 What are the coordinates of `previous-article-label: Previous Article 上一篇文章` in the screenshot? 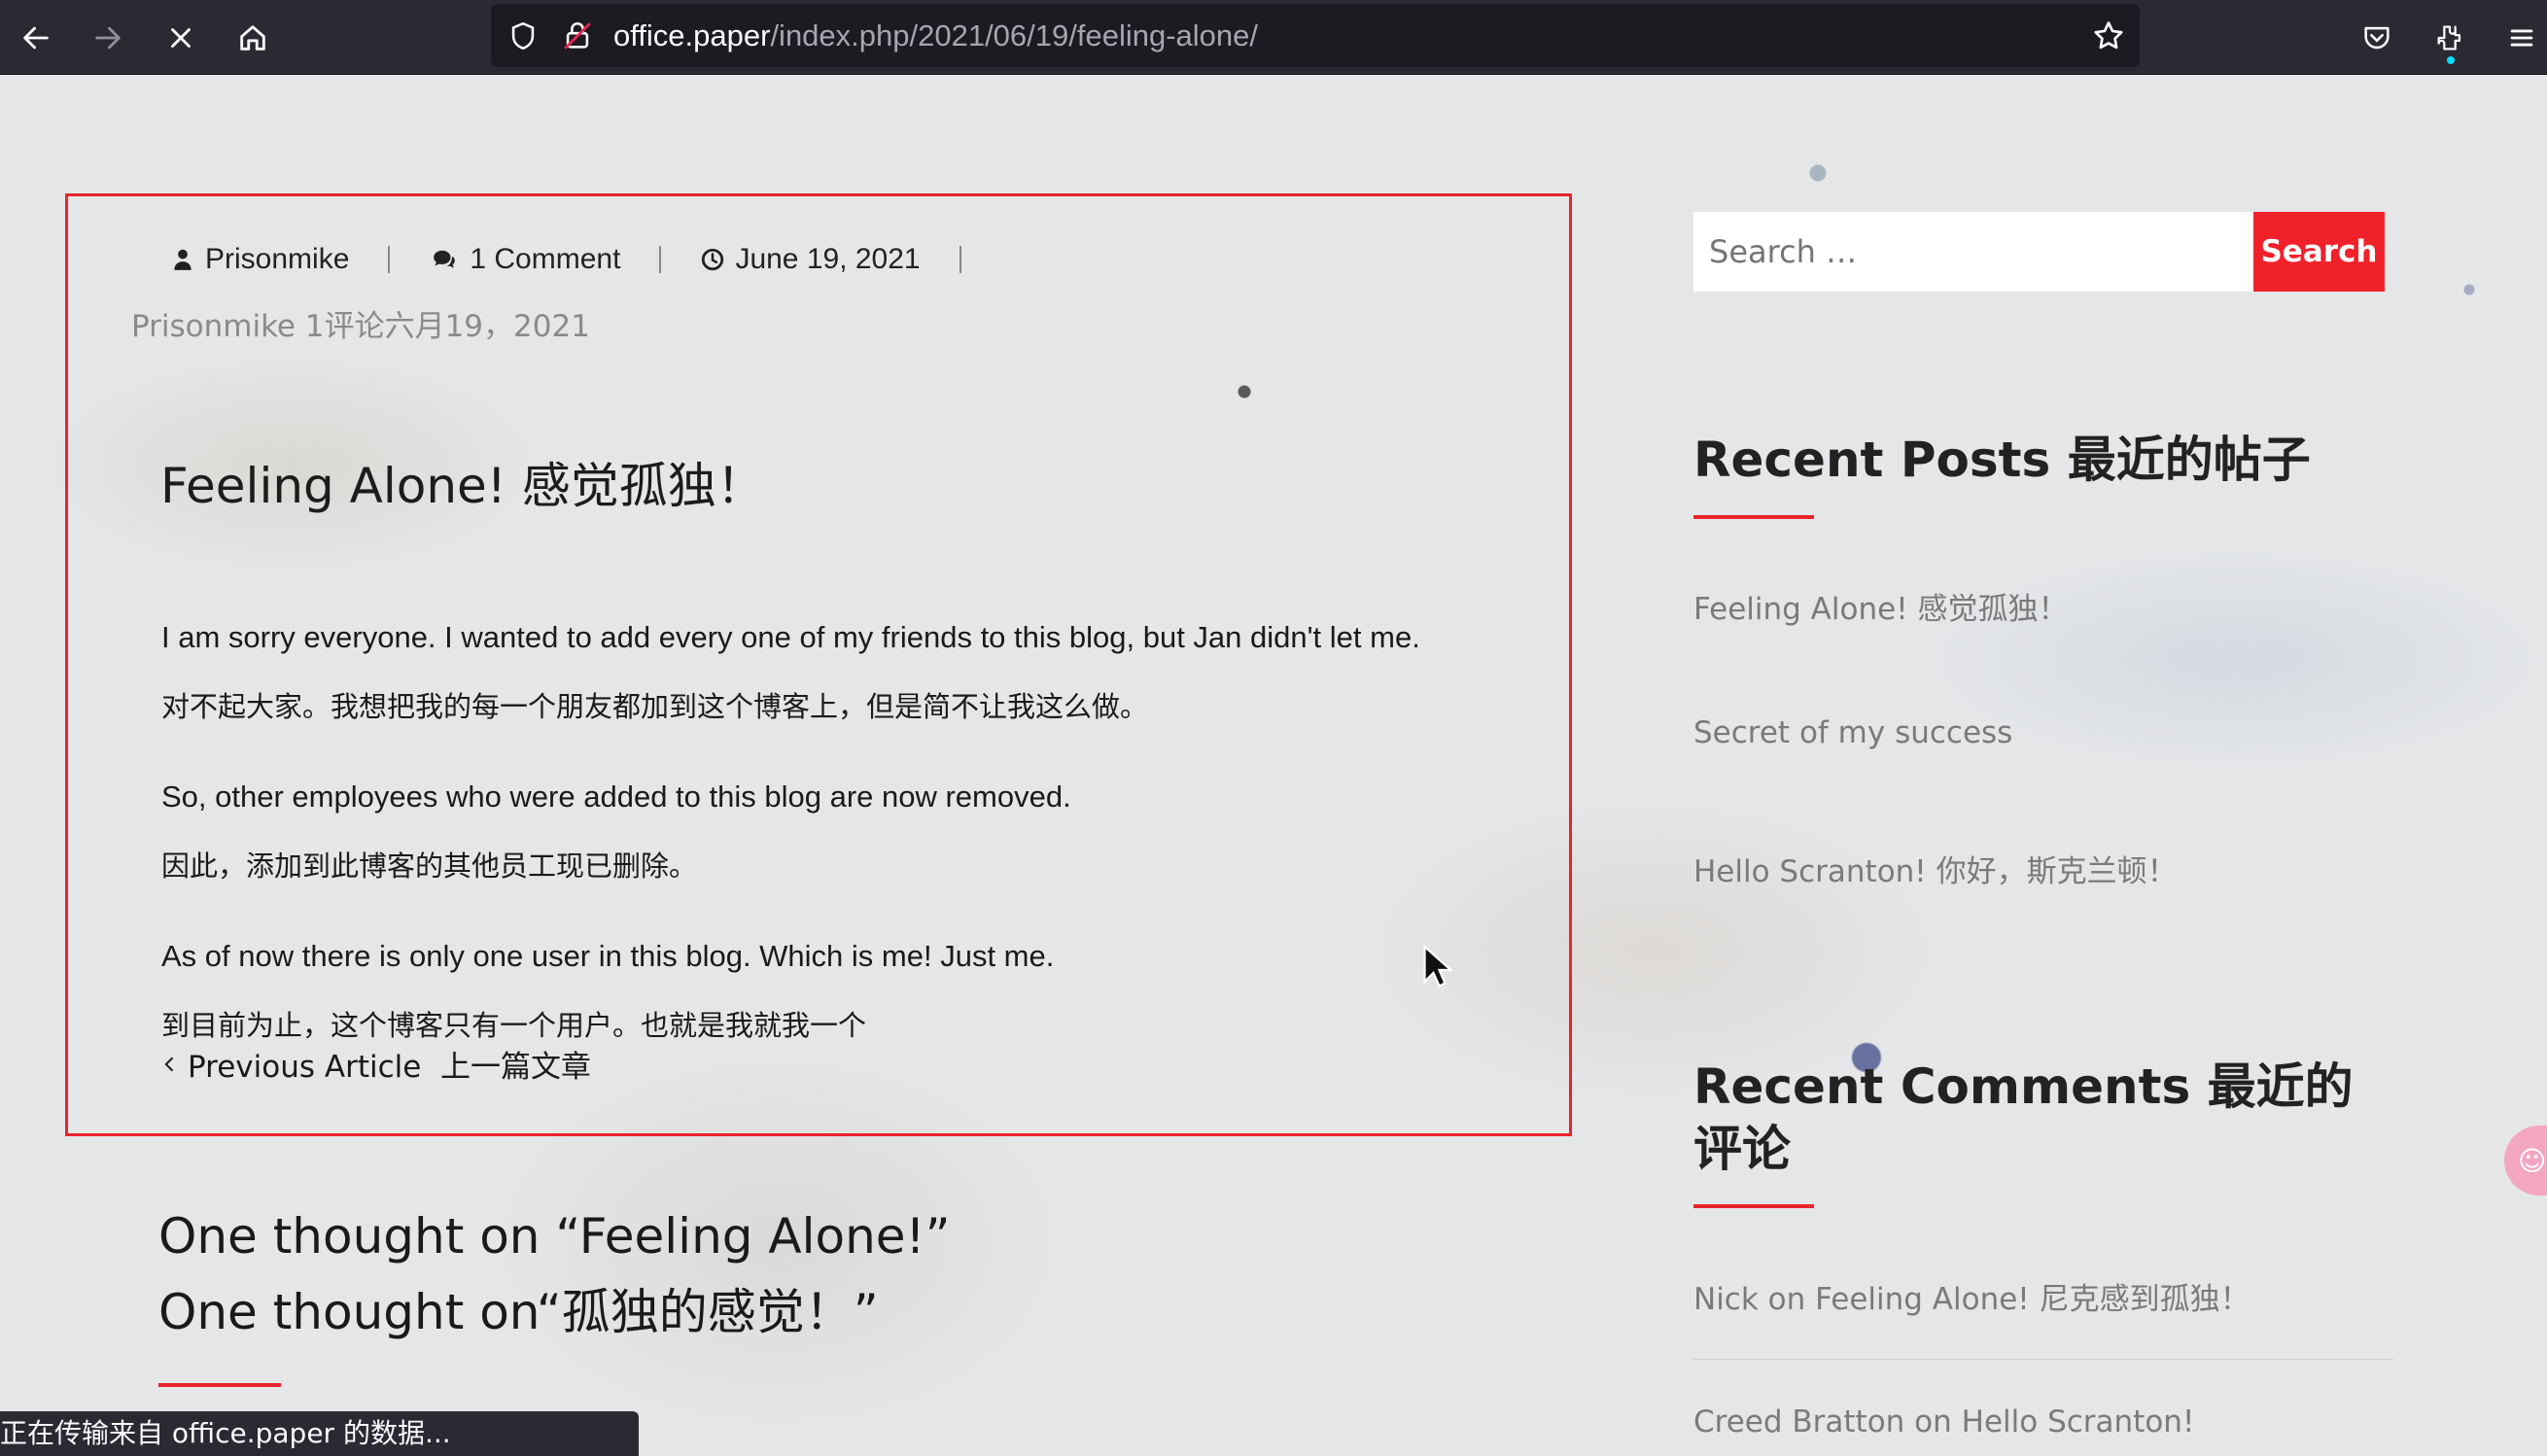 It's located at (390, 1067).